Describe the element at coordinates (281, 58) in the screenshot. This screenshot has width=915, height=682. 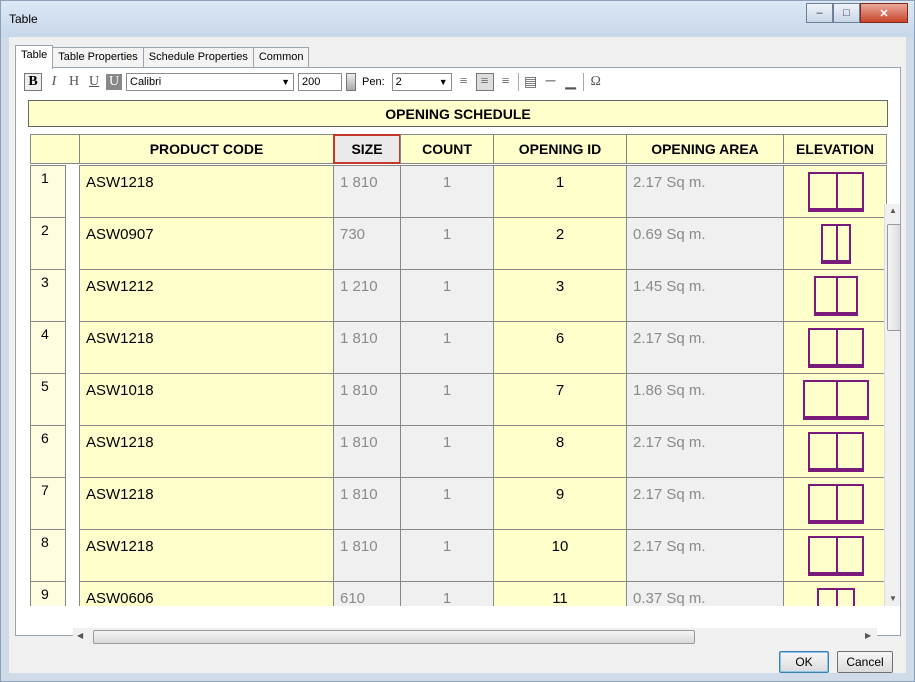
I see `tab-common: Common` at that location.